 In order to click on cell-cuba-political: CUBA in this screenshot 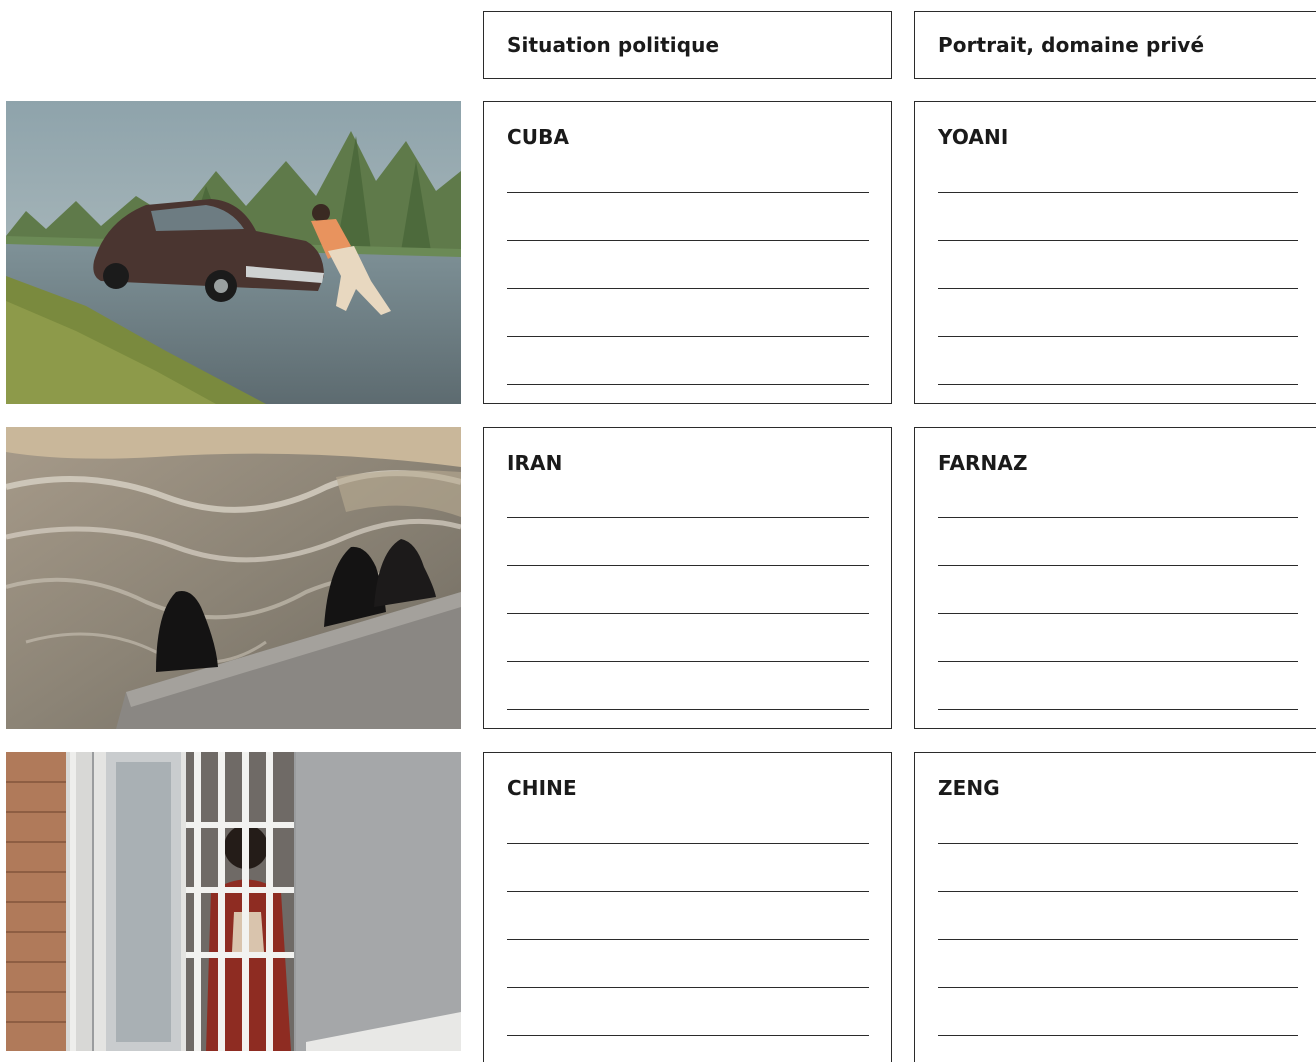, I will do `click(687, 252)`.